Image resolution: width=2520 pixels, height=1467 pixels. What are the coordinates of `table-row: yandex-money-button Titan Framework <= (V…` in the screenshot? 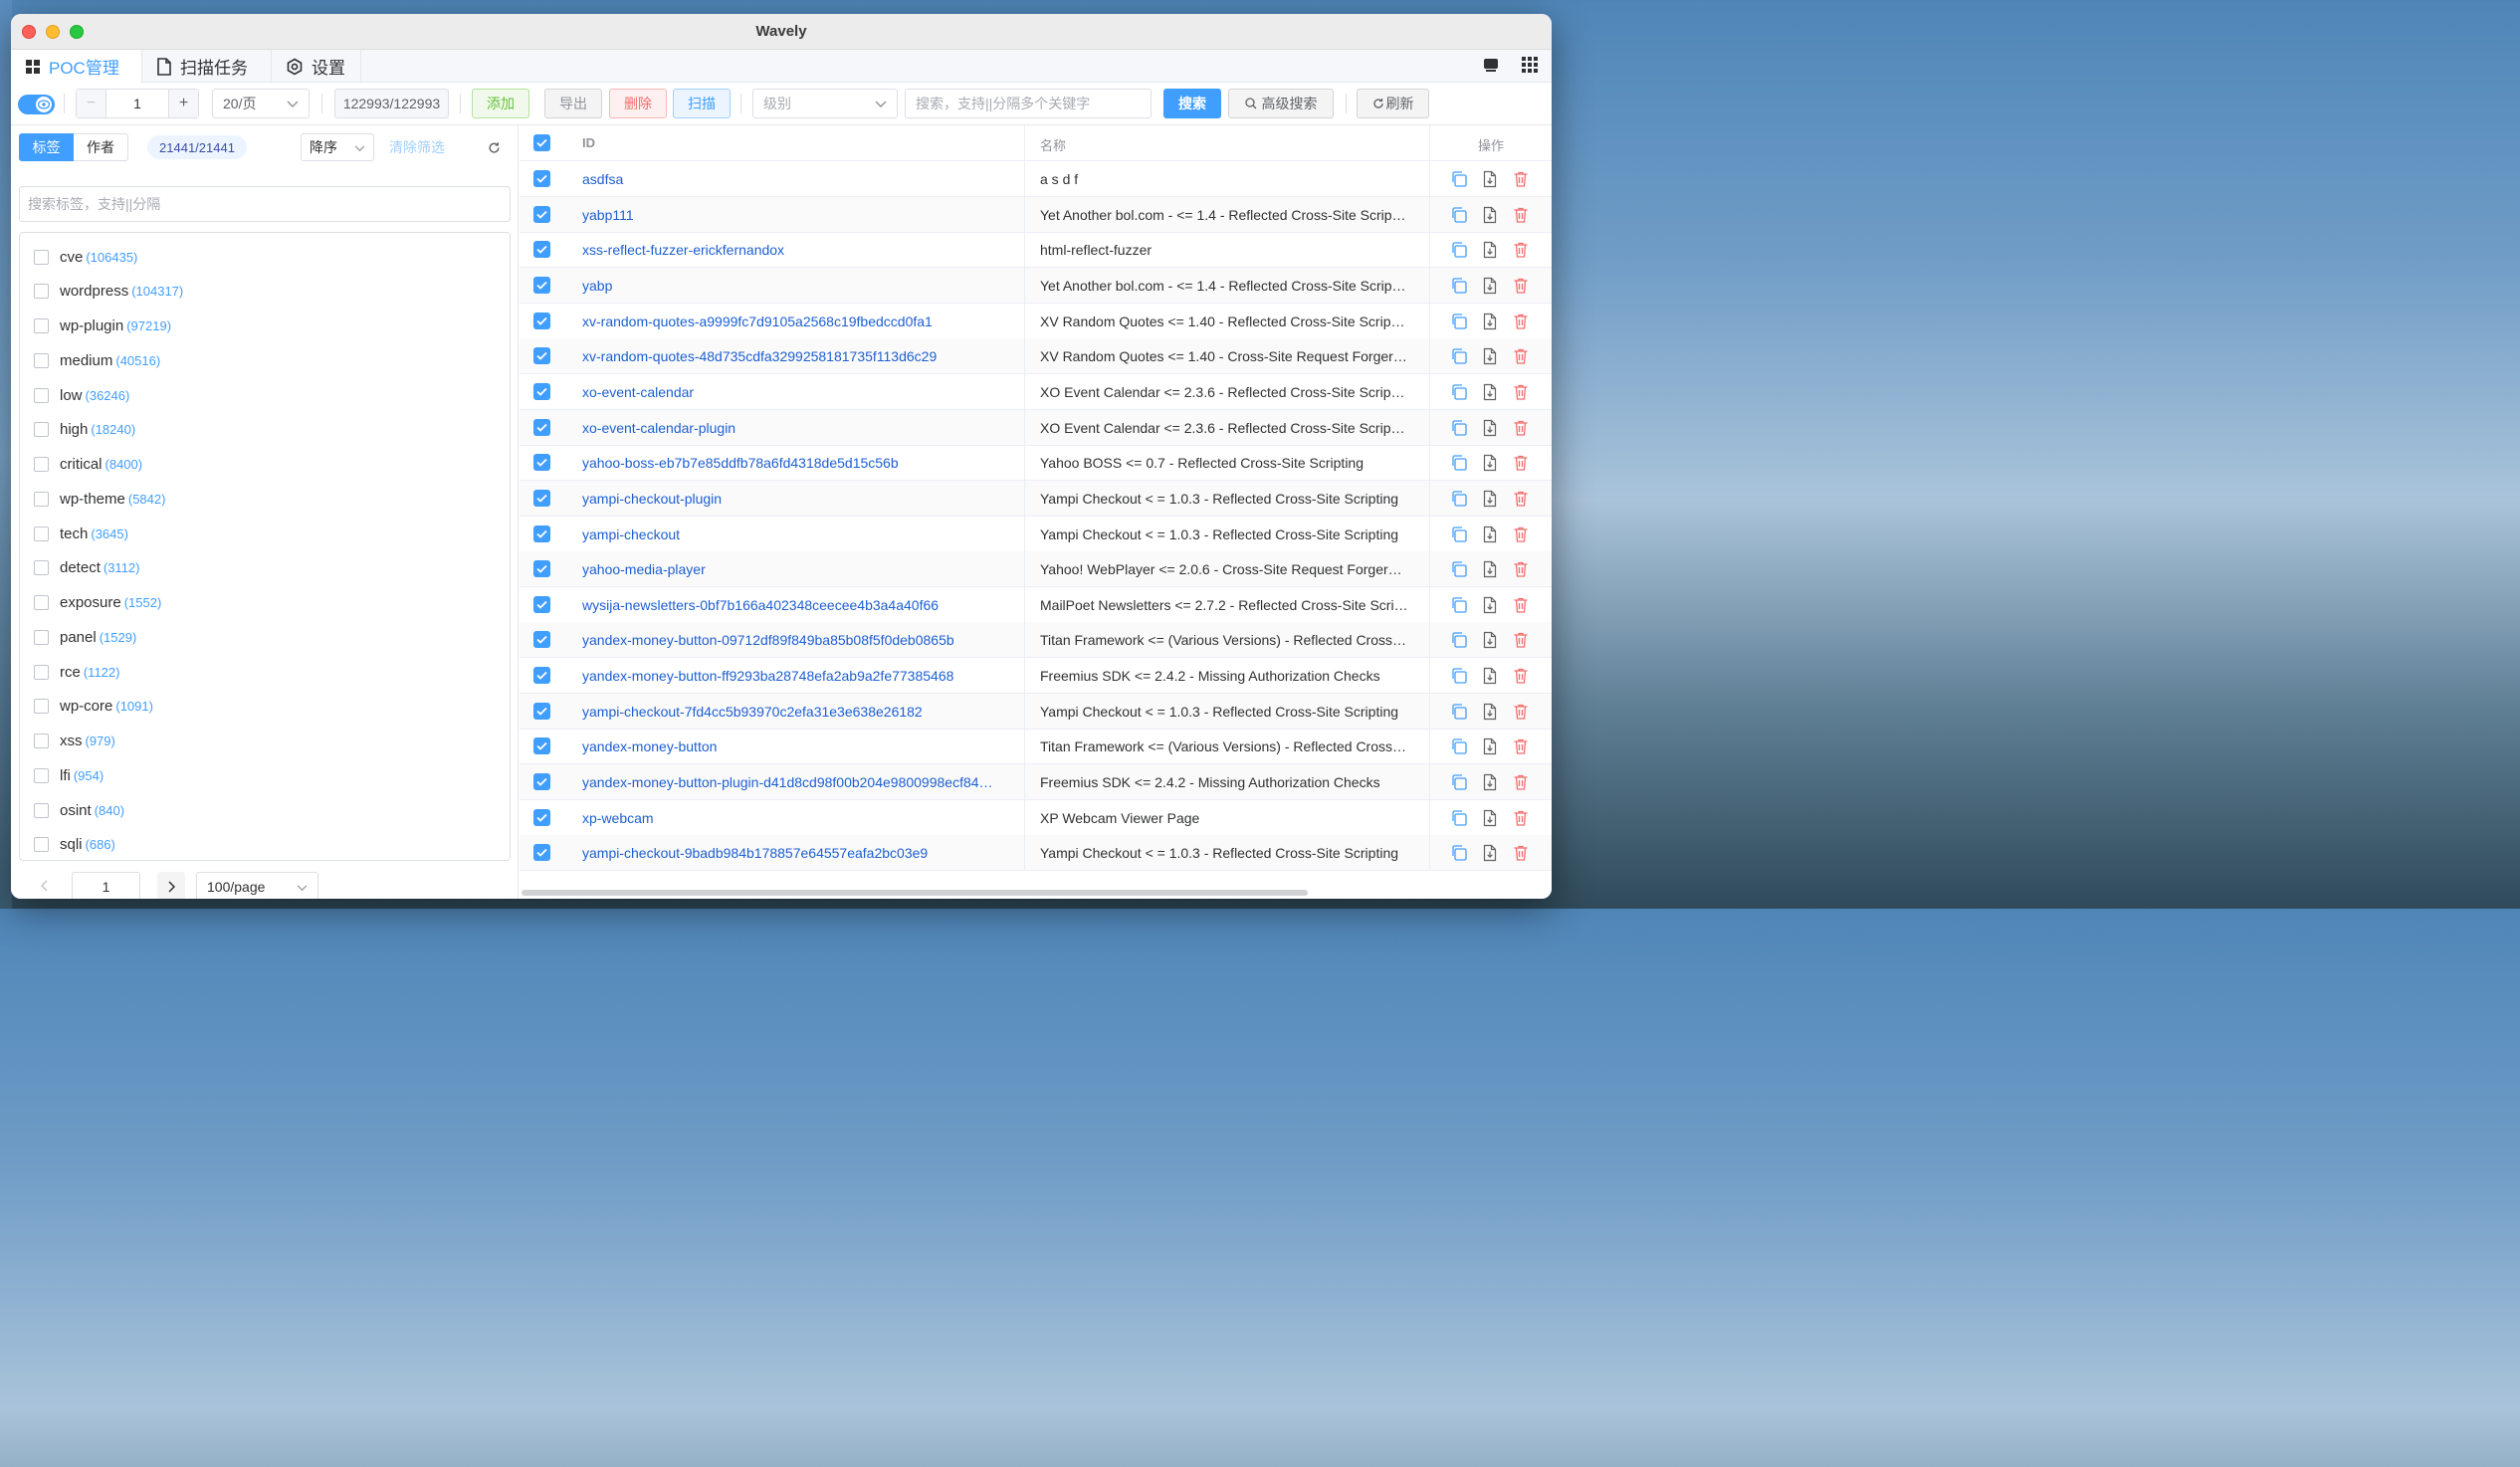 It's located at (1036, 747).